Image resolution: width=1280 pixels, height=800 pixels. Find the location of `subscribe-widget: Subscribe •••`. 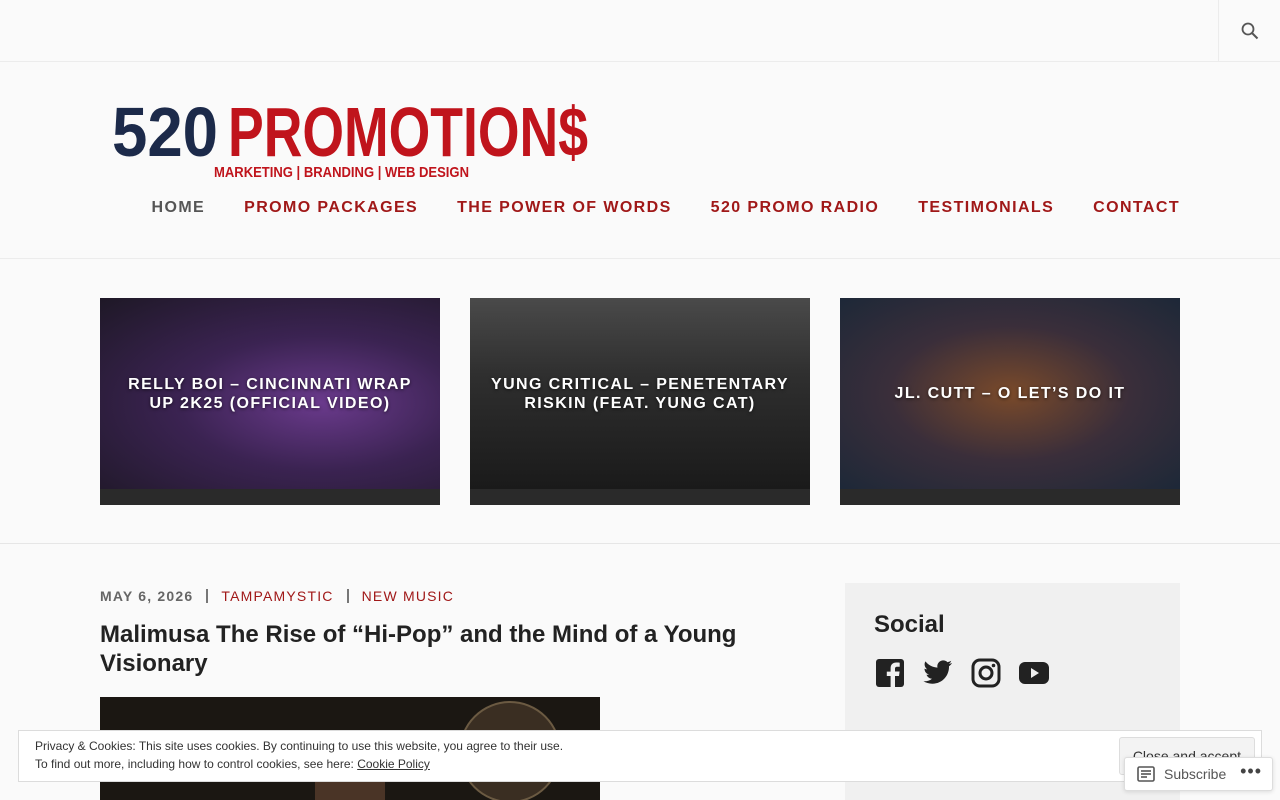

subscribe-widget: Subscribe ••• is located at coordinates (1198, 774).